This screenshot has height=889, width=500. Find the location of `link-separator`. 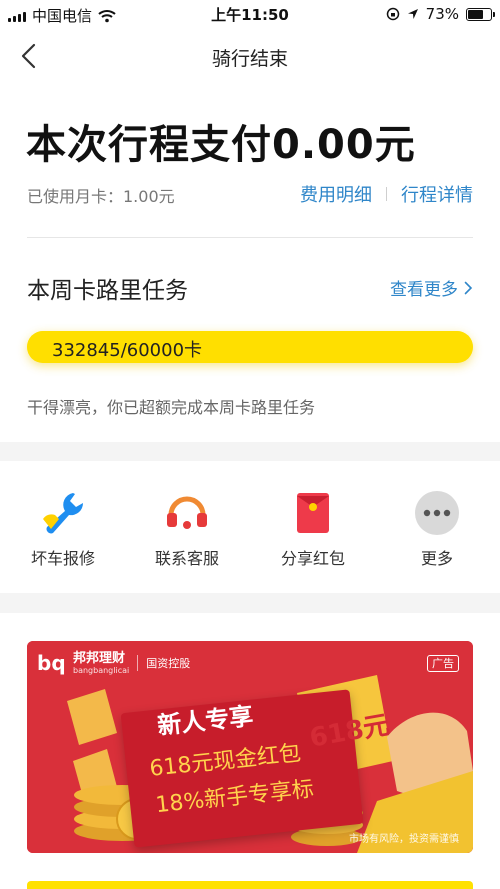

link-separator is located at coordinates (386, 194).